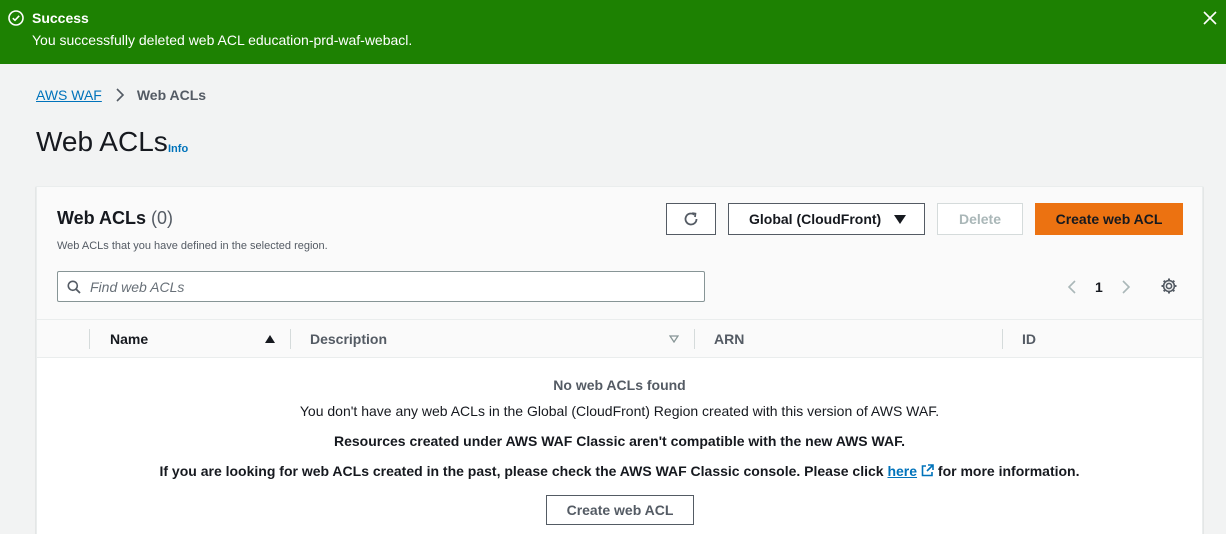 The height and width of the screenshot is (534, 1226). I want to click on column-header-arn: ARN, so click(729, 339).